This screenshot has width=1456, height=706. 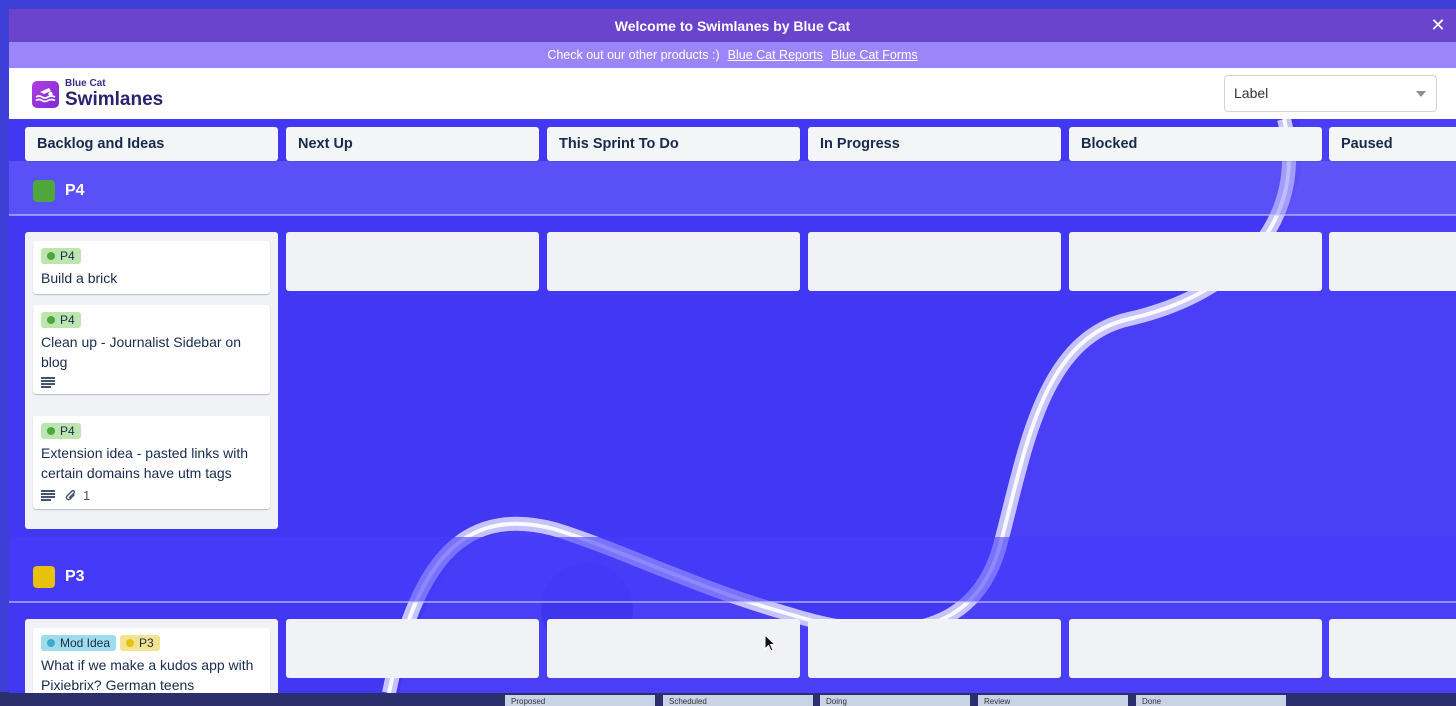 What do you see at coordinates (412, 648) in the screenshot?
I see `cell-p3-next-up` at bounding box center [412, 648].